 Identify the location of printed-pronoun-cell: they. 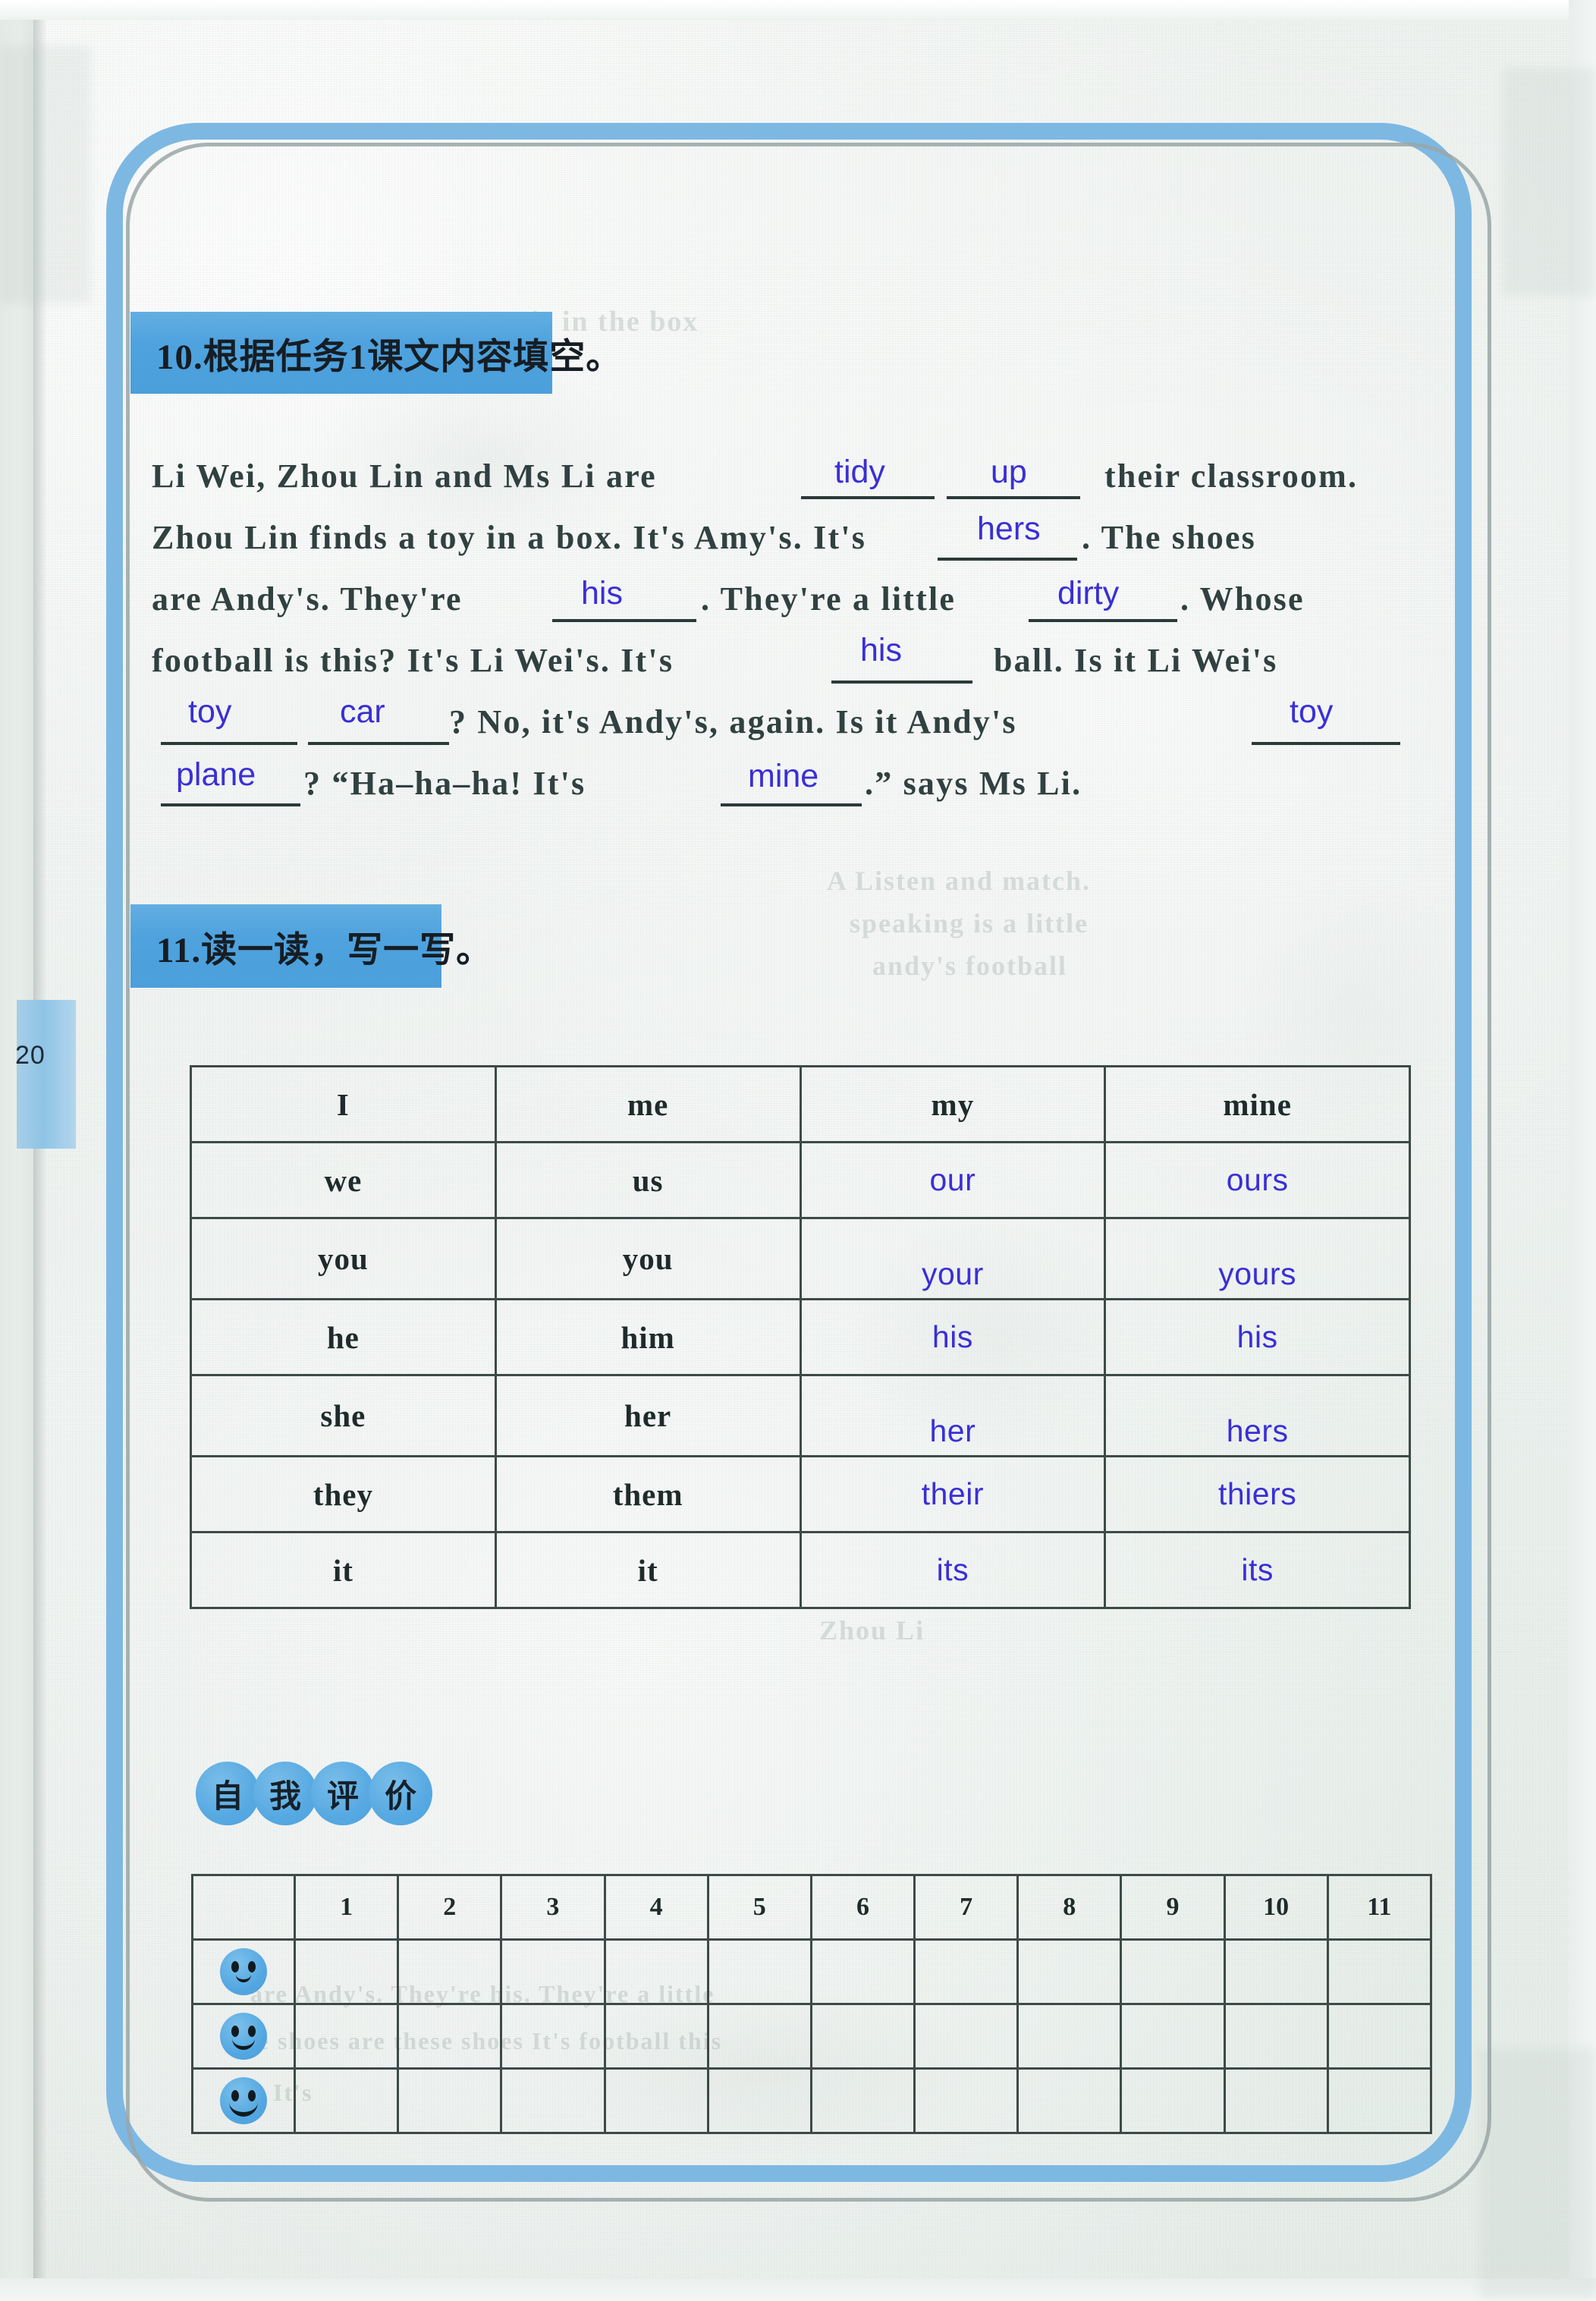
(343, 1494).